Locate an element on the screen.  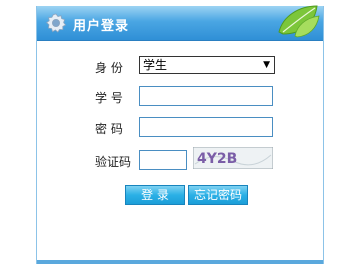
student-id-row: 学 号 is located at coordinates (180, 97).